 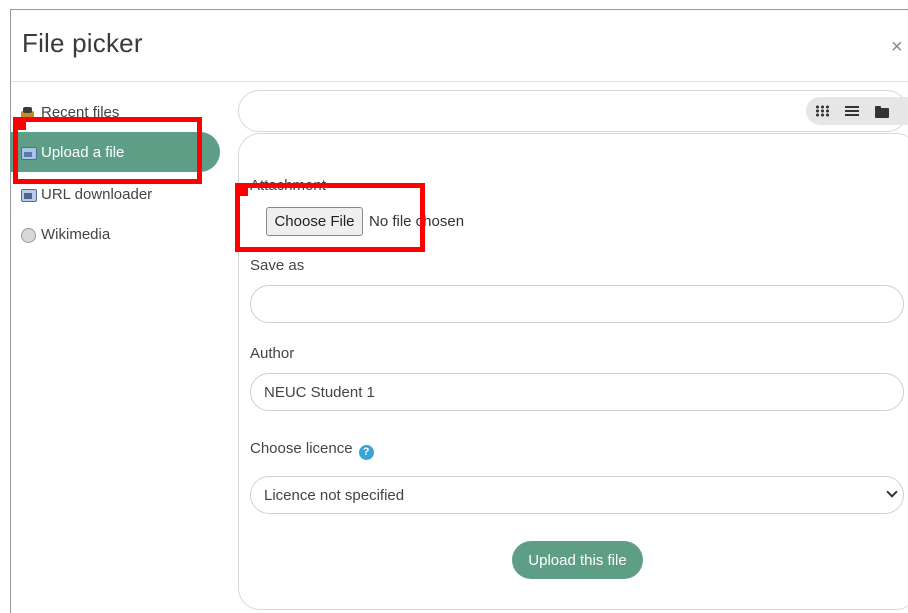 What do you see at coordinates (277, 265) in the screenshot?
I see `save-as-label: Save as` at bounding box center [277, 265].